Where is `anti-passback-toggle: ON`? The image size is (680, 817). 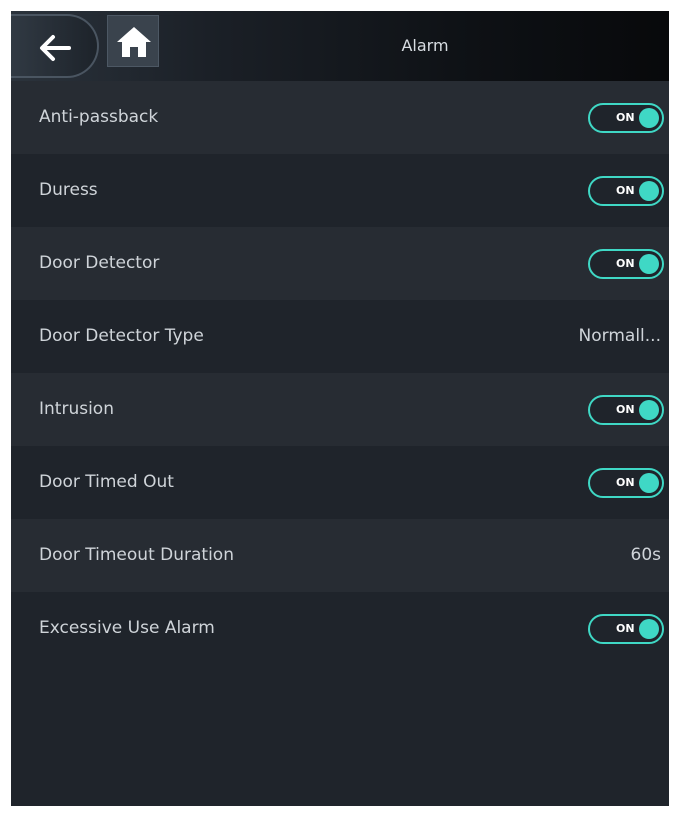 anti-passback-toggle: ON is located at coordinates (626, 118).